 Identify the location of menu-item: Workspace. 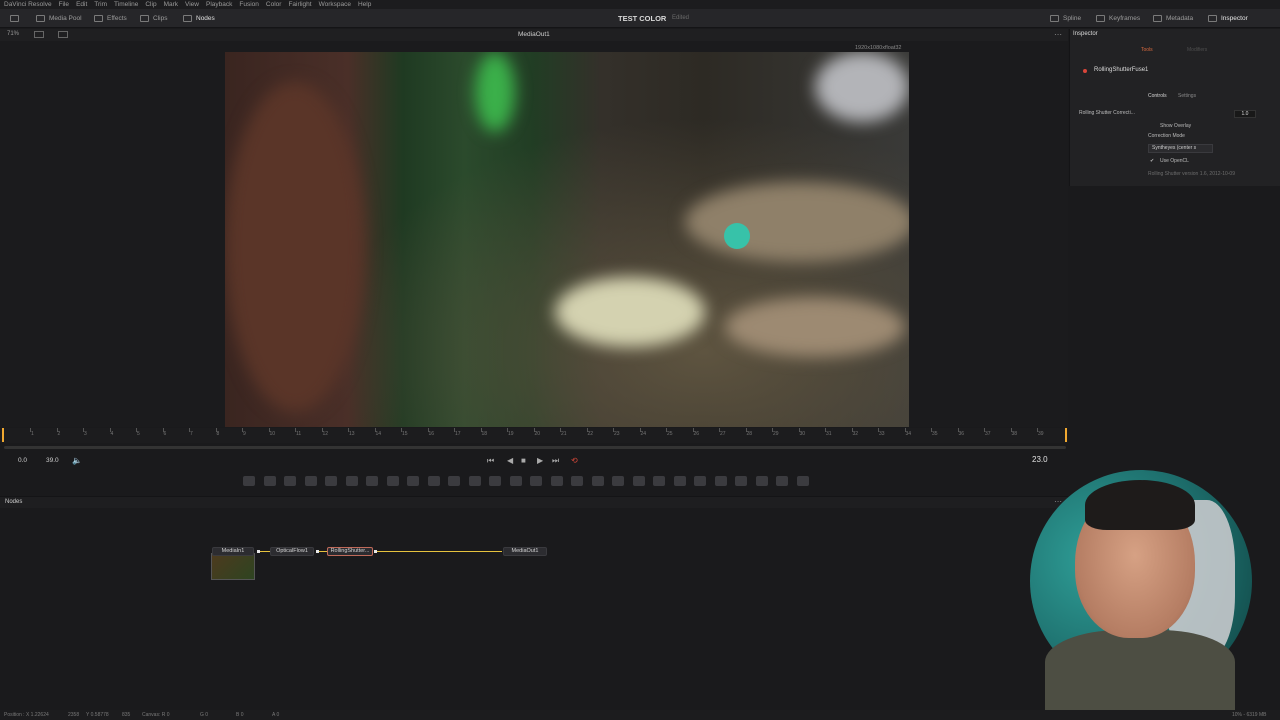
(335, 4).